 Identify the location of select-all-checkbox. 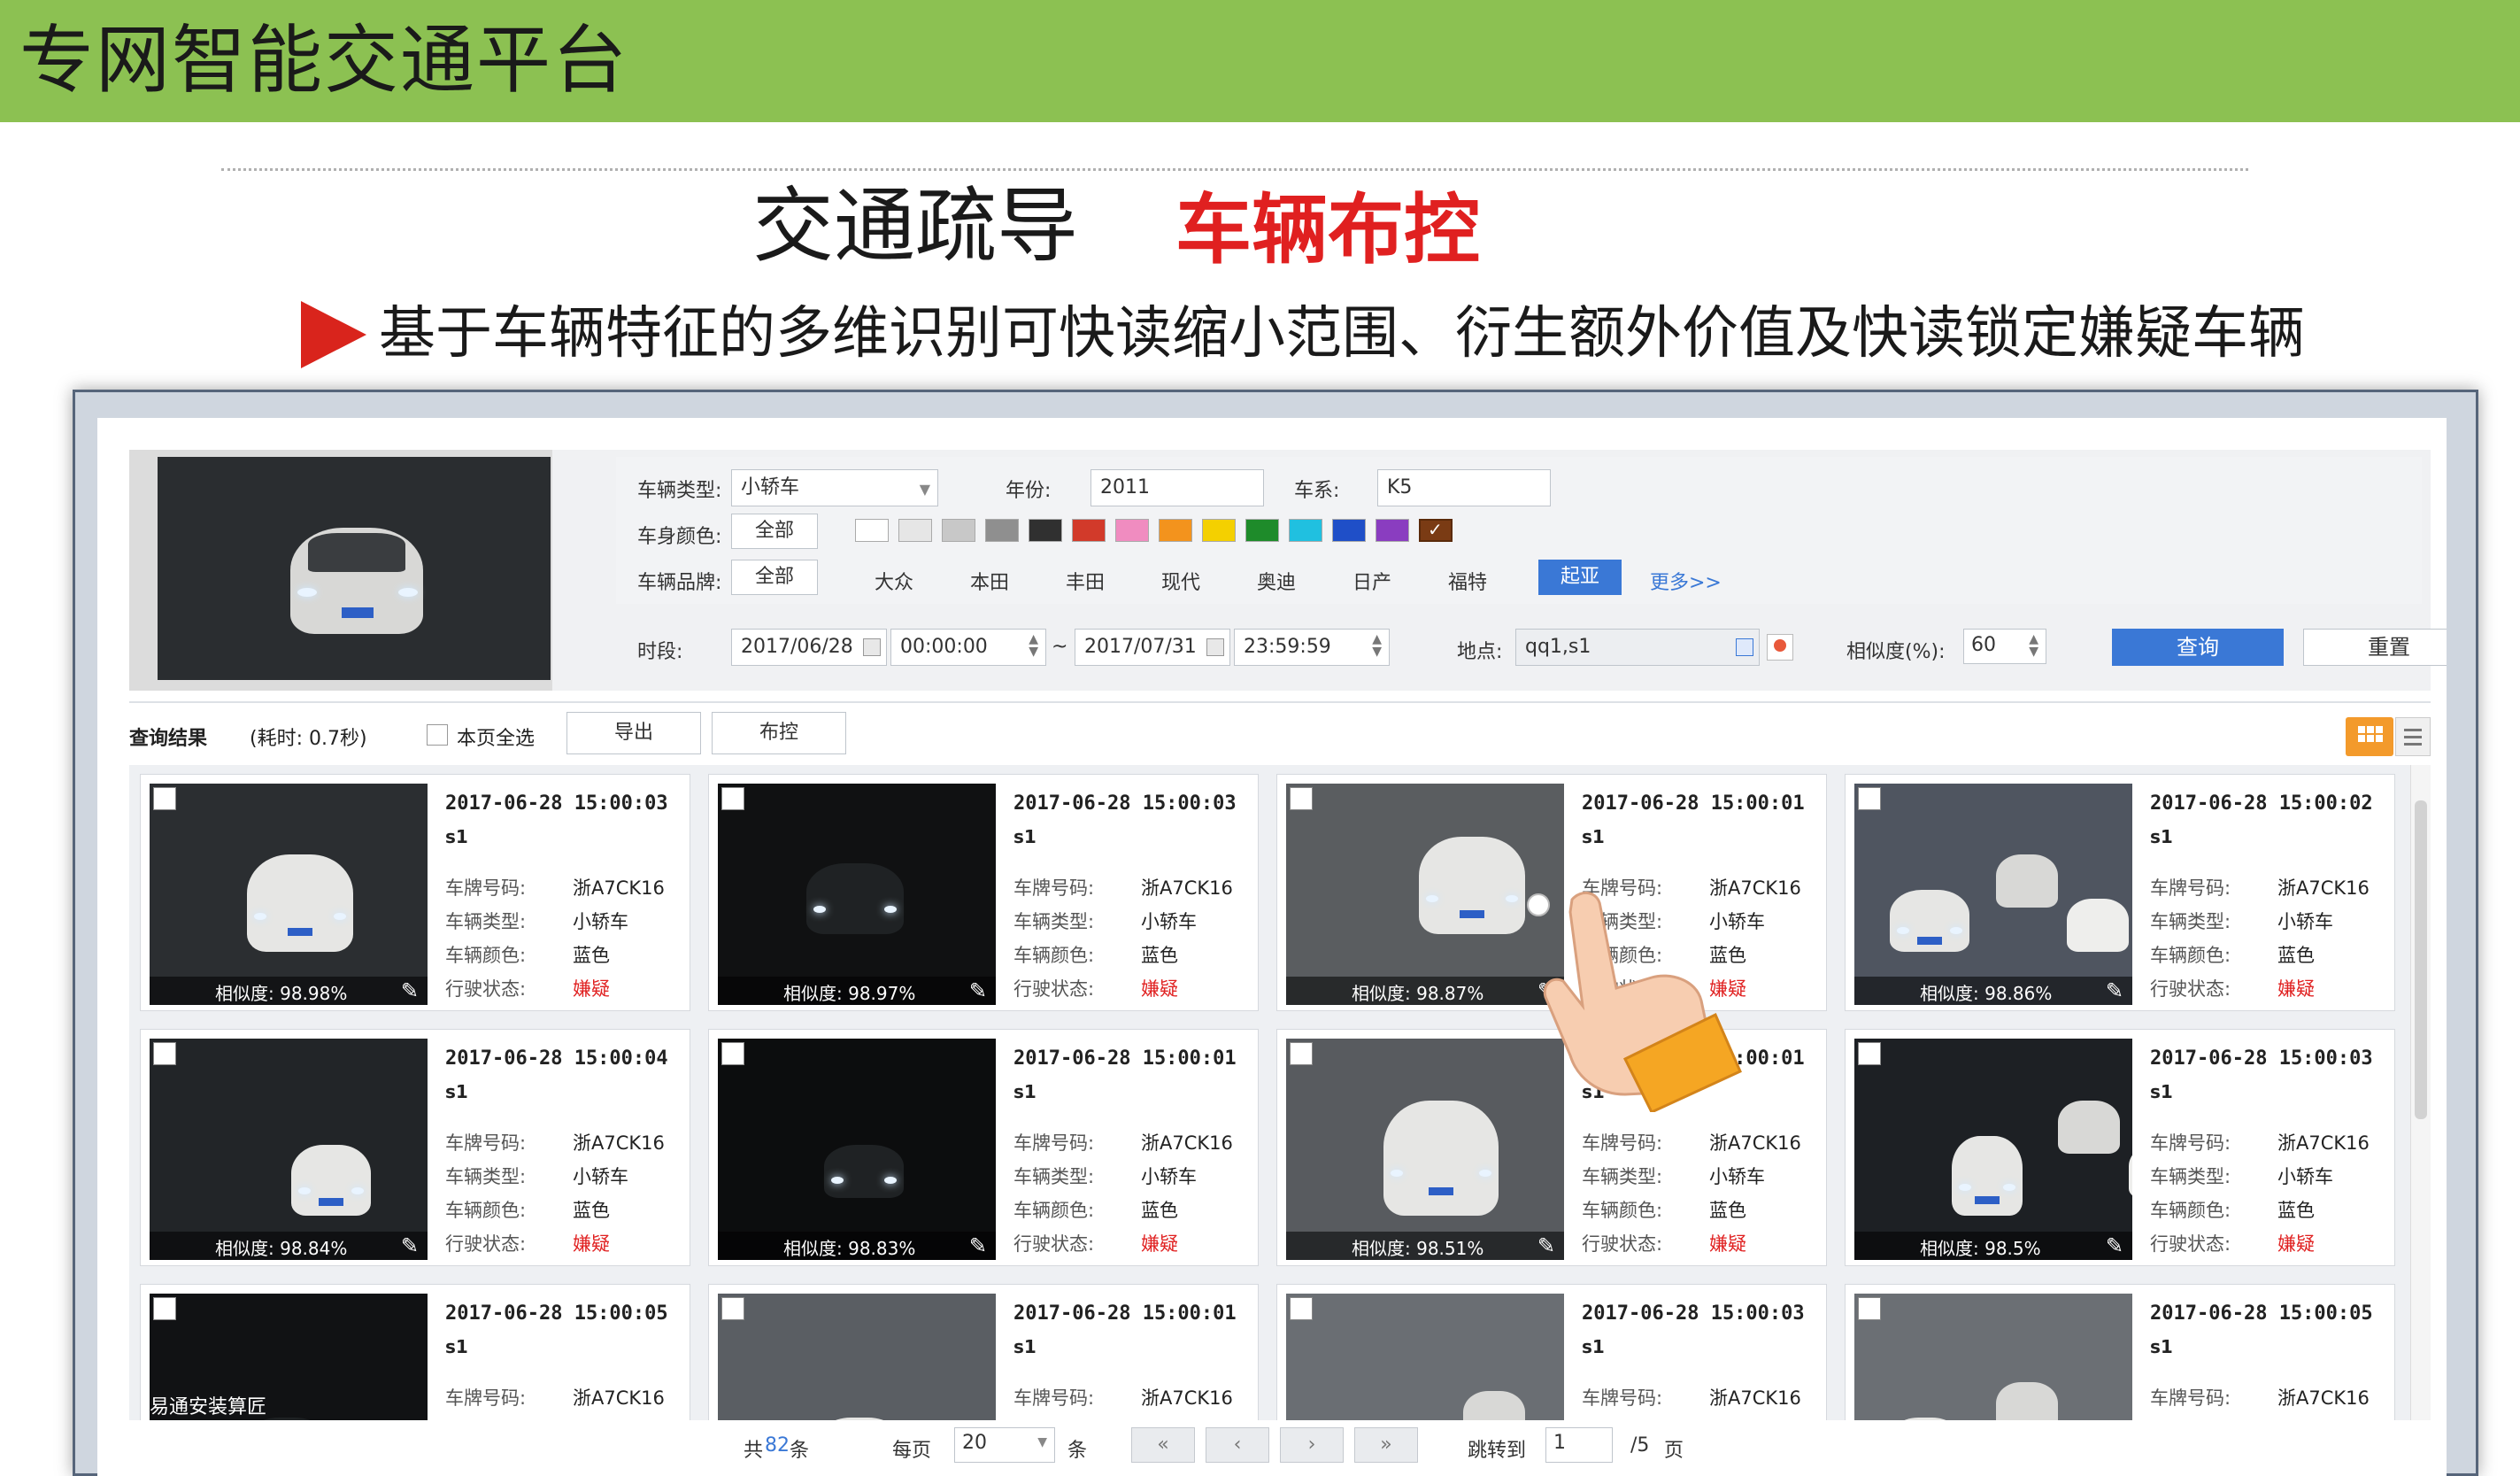
(437, 735).